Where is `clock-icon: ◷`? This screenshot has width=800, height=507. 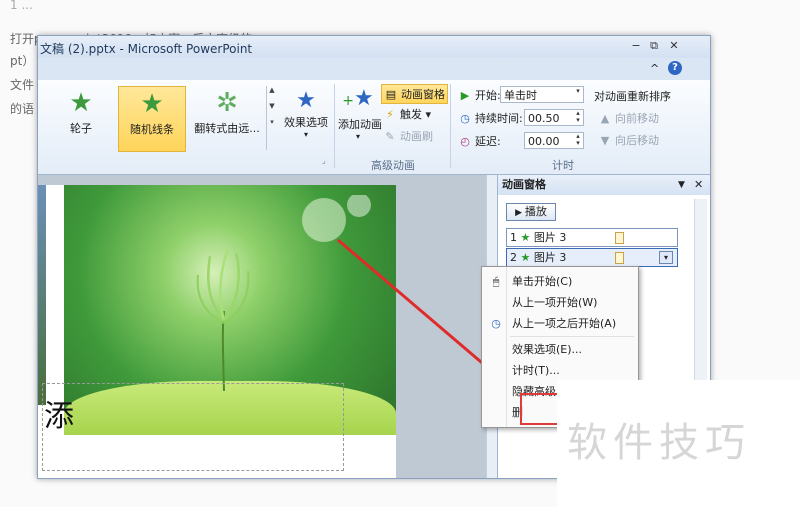
clock-icon: ◷ is located at coordinates (496, 323).